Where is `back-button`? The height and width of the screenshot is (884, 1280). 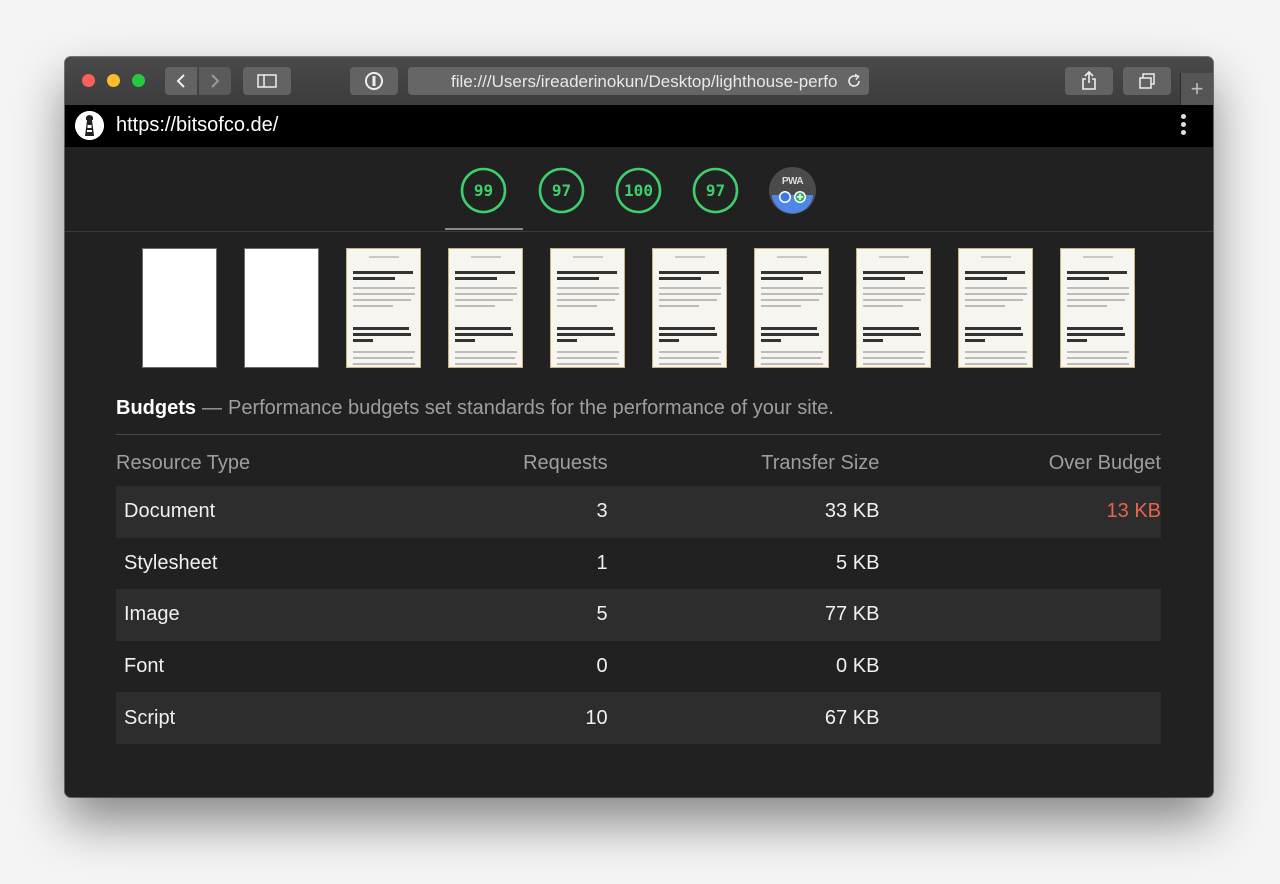 back-button is located at coordinates (181, 81).